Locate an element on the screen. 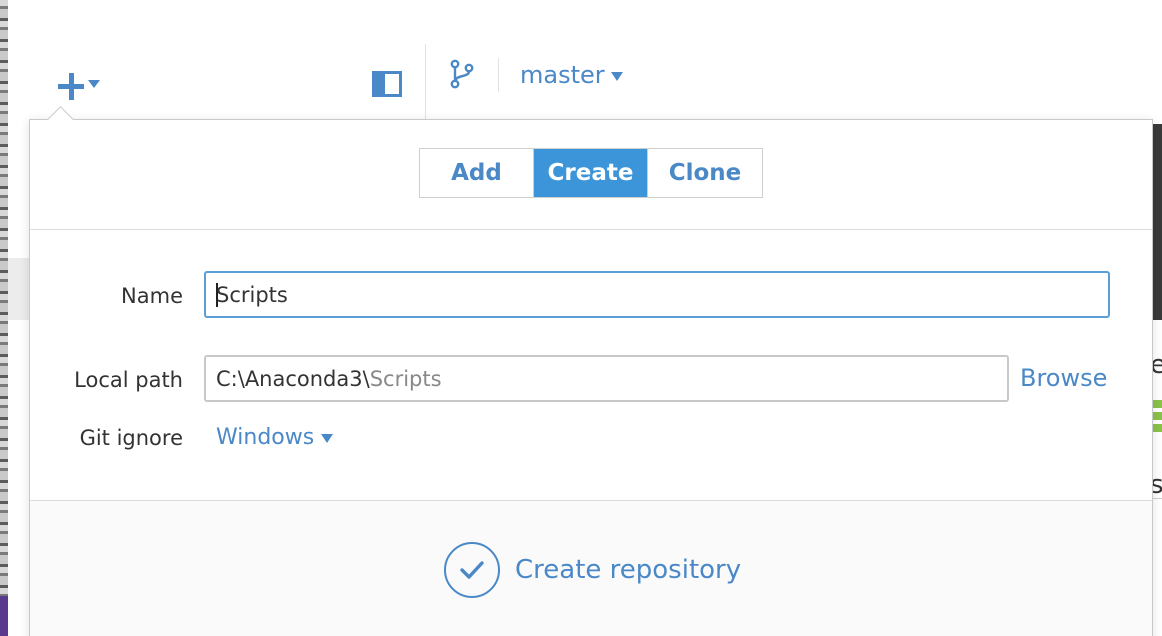 This screenshot has width=1162, height=636. local-path-input: C:\Anaconda3\ Scripts is located at coordinates (606, 378).